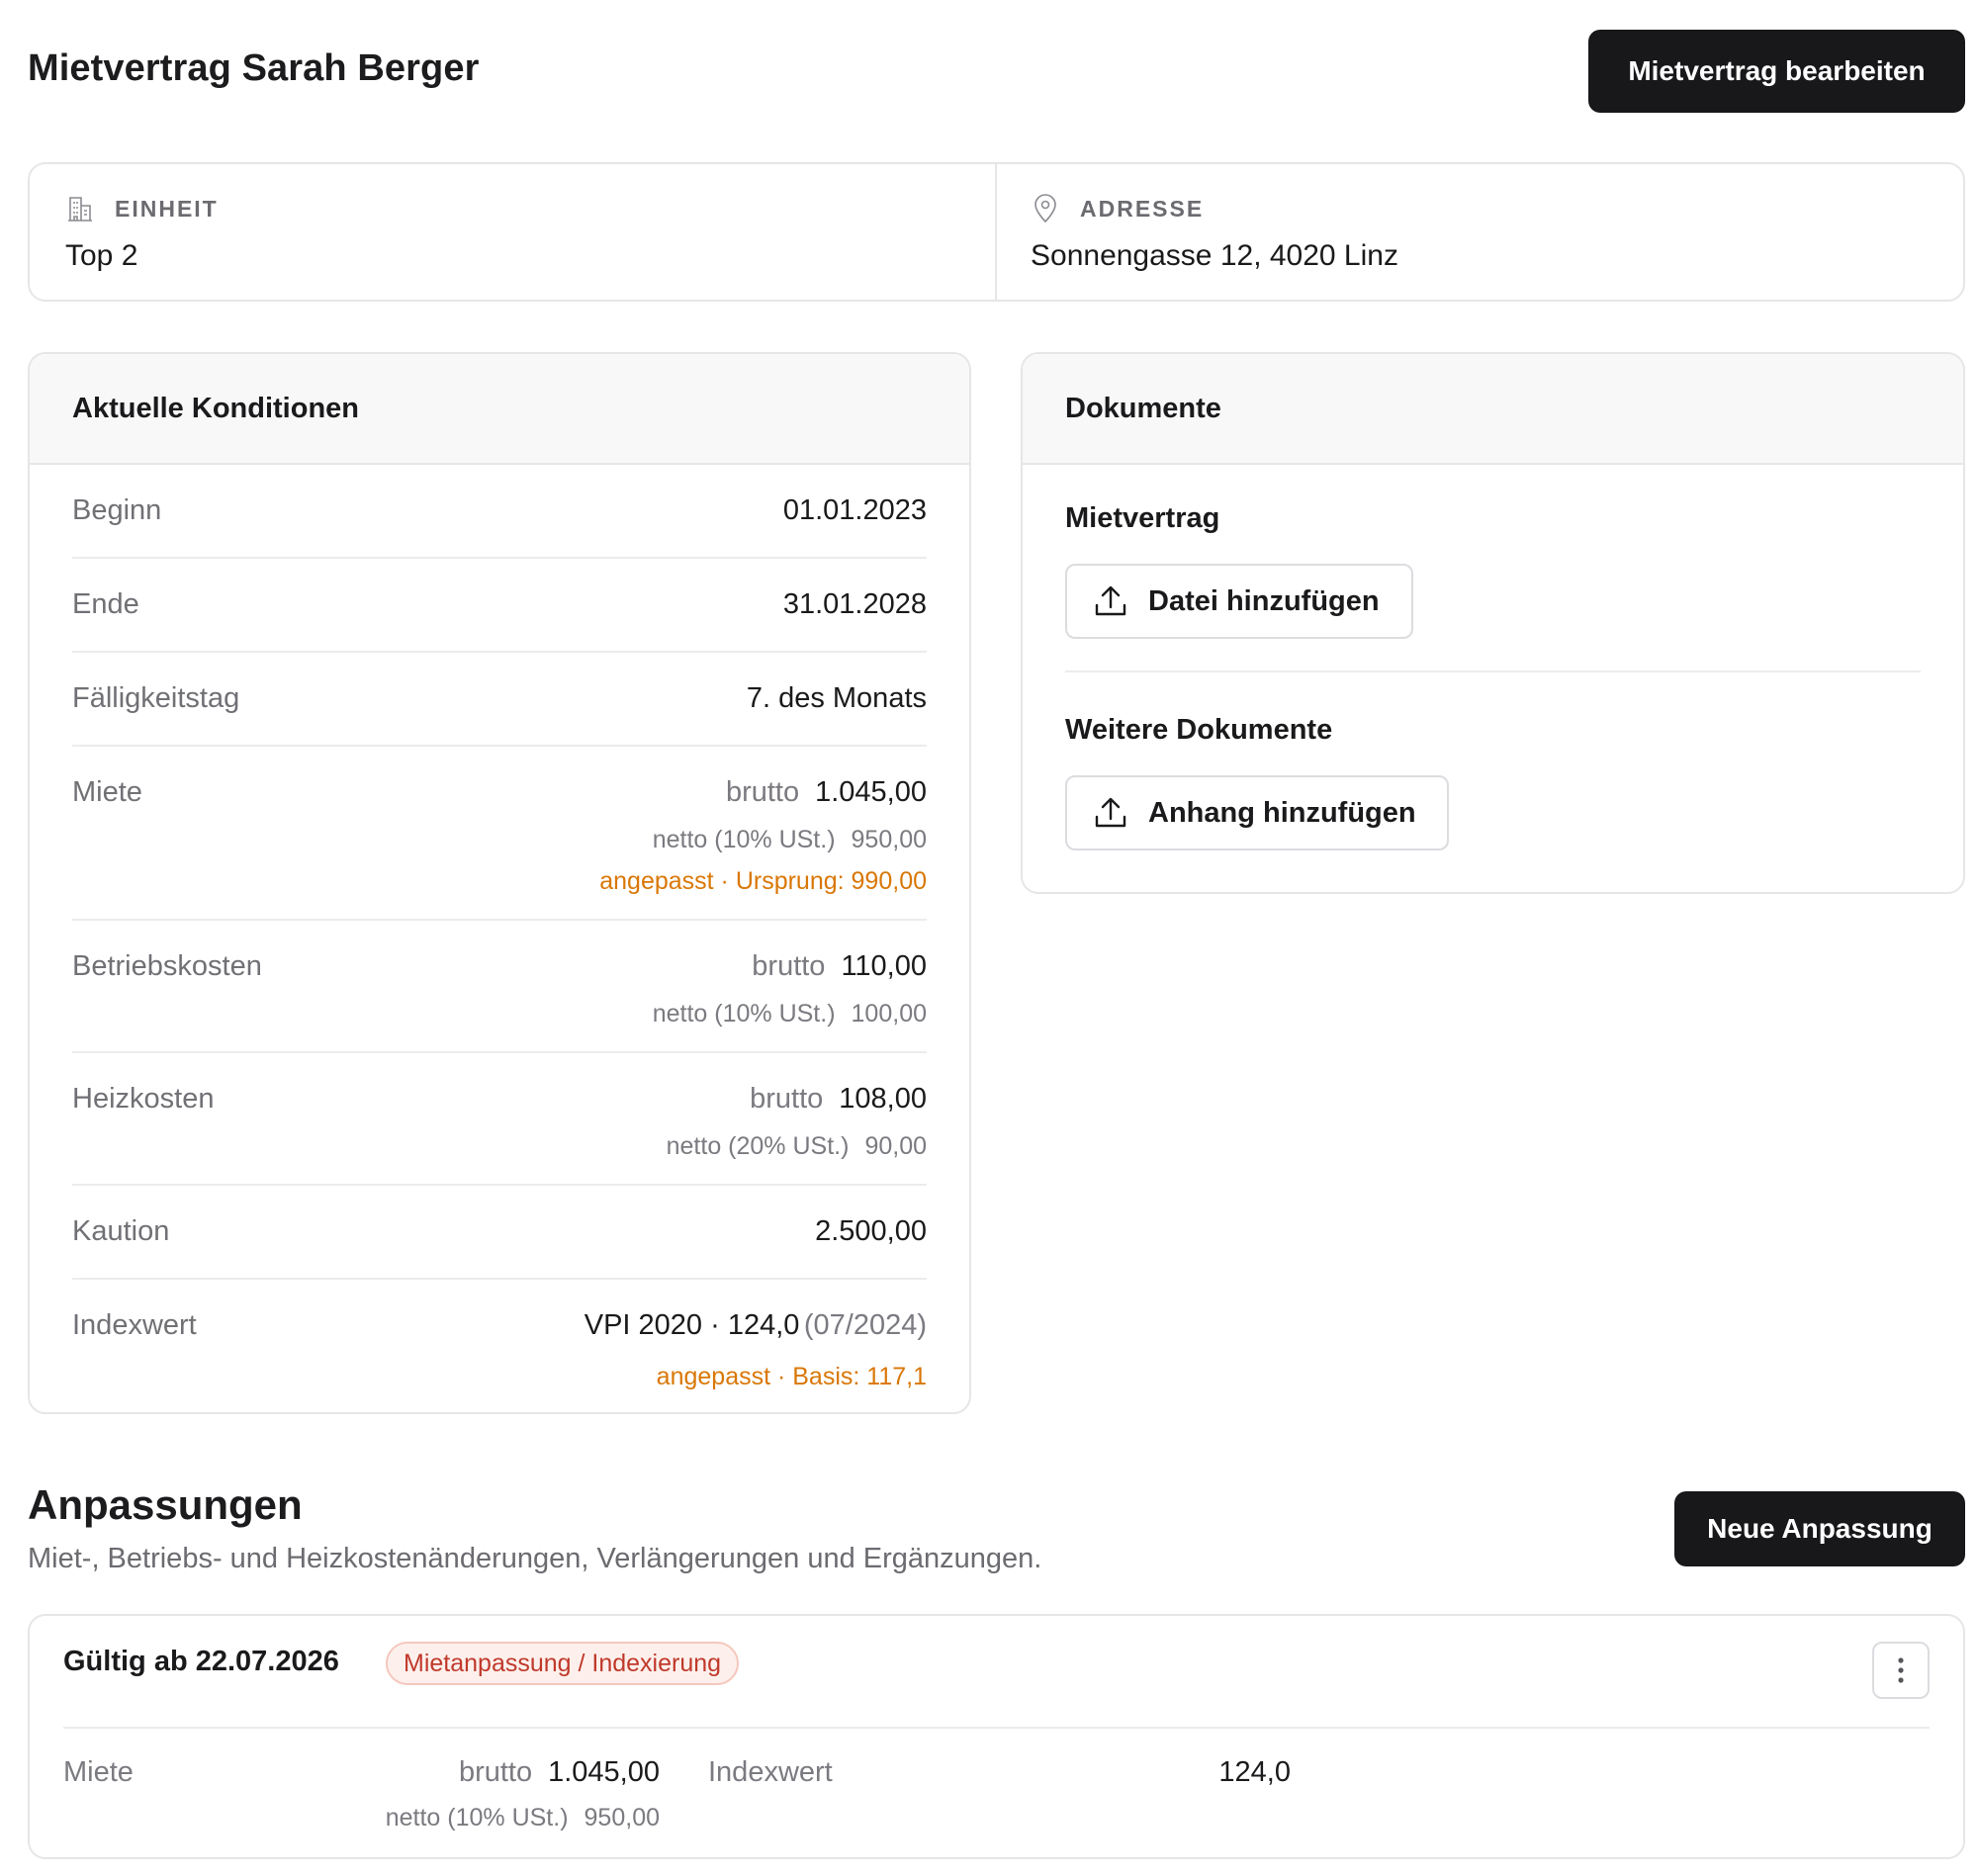  I want to click on other-docs-title: Weitere Dokumente, so click(1199, 730).